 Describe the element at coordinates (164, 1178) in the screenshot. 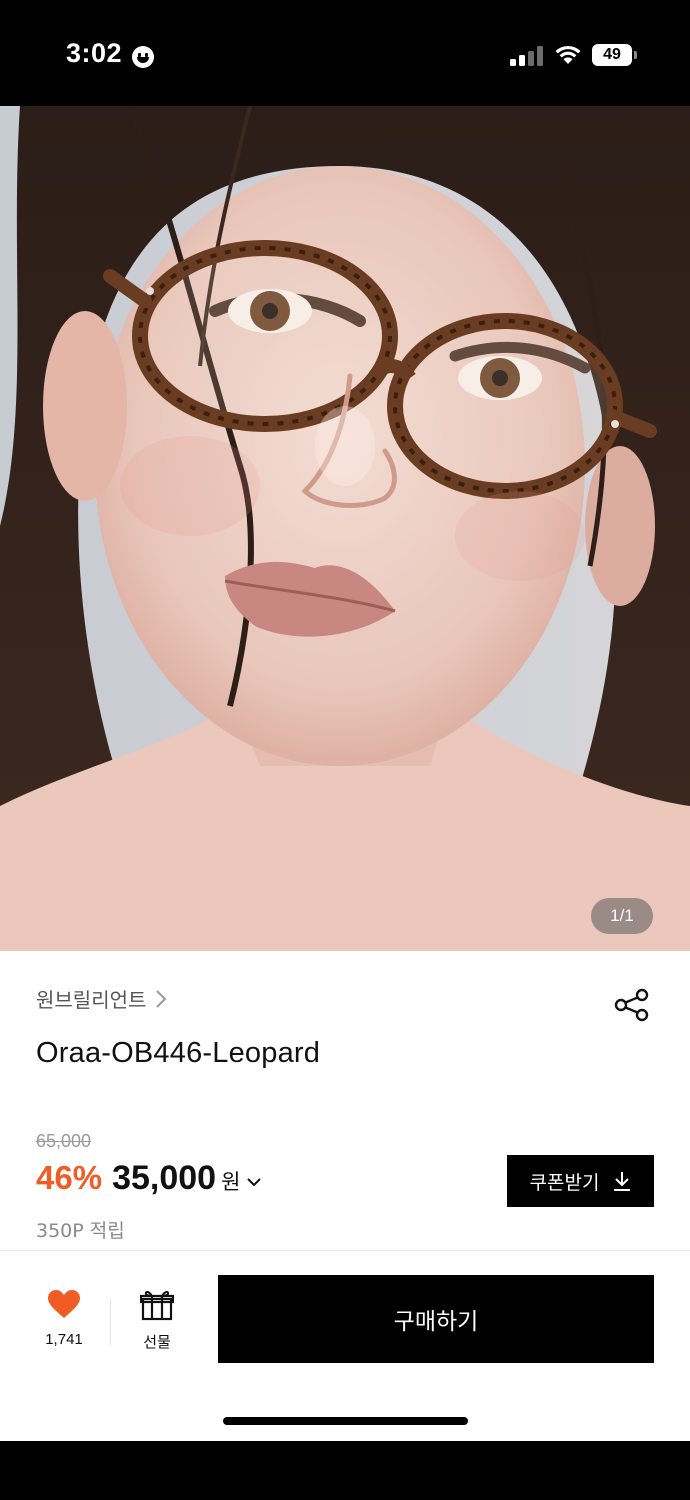

I see `sale-price: 35,000` at that location.